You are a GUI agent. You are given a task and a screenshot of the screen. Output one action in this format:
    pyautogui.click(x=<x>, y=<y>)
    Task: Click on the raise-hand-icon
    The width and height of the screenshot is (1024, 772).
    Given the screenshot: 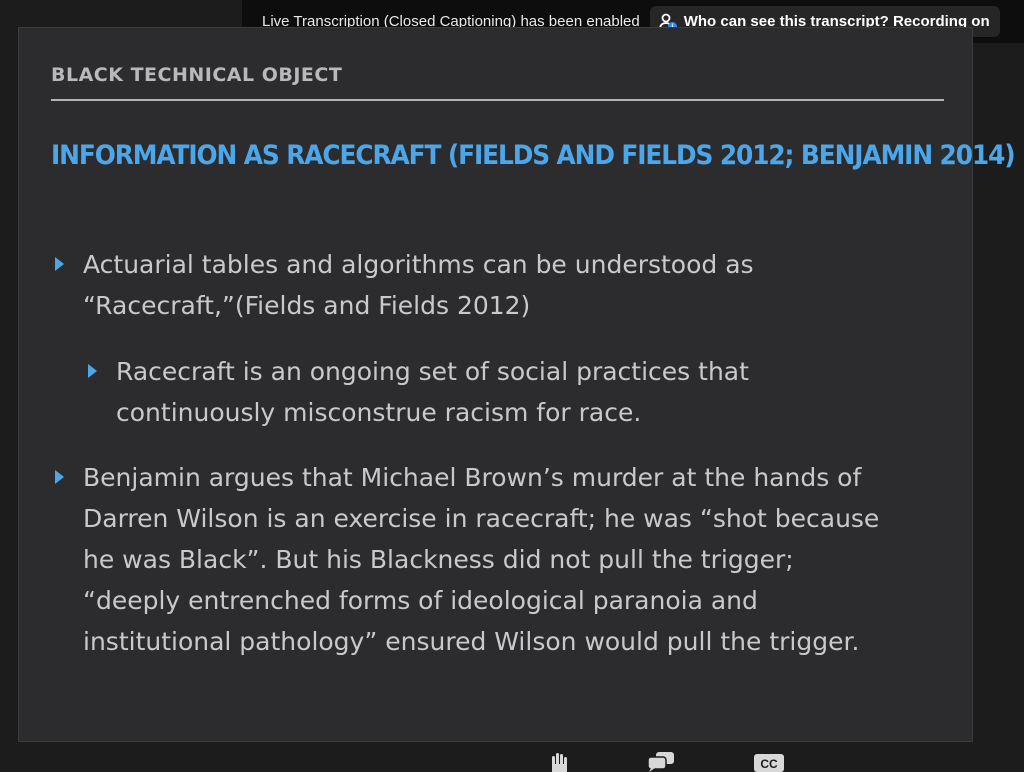 What is the action you would take?
    pyautogui.click(x=559, y=762)
    